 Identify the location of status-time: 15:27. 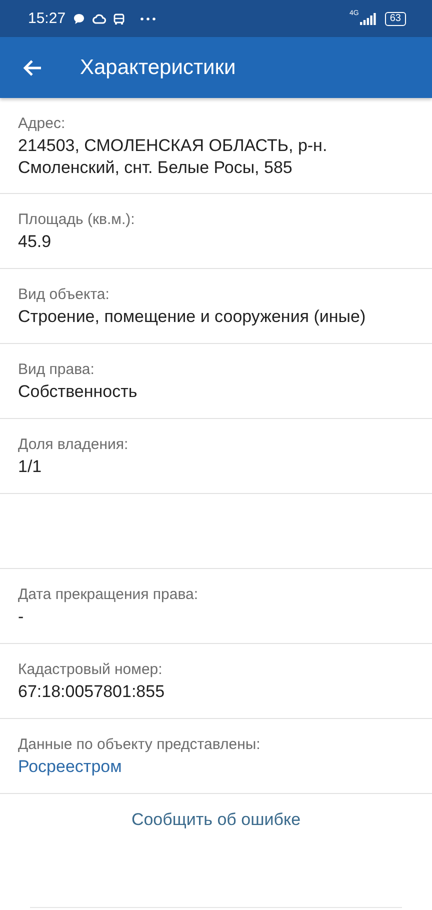
(47, 18).